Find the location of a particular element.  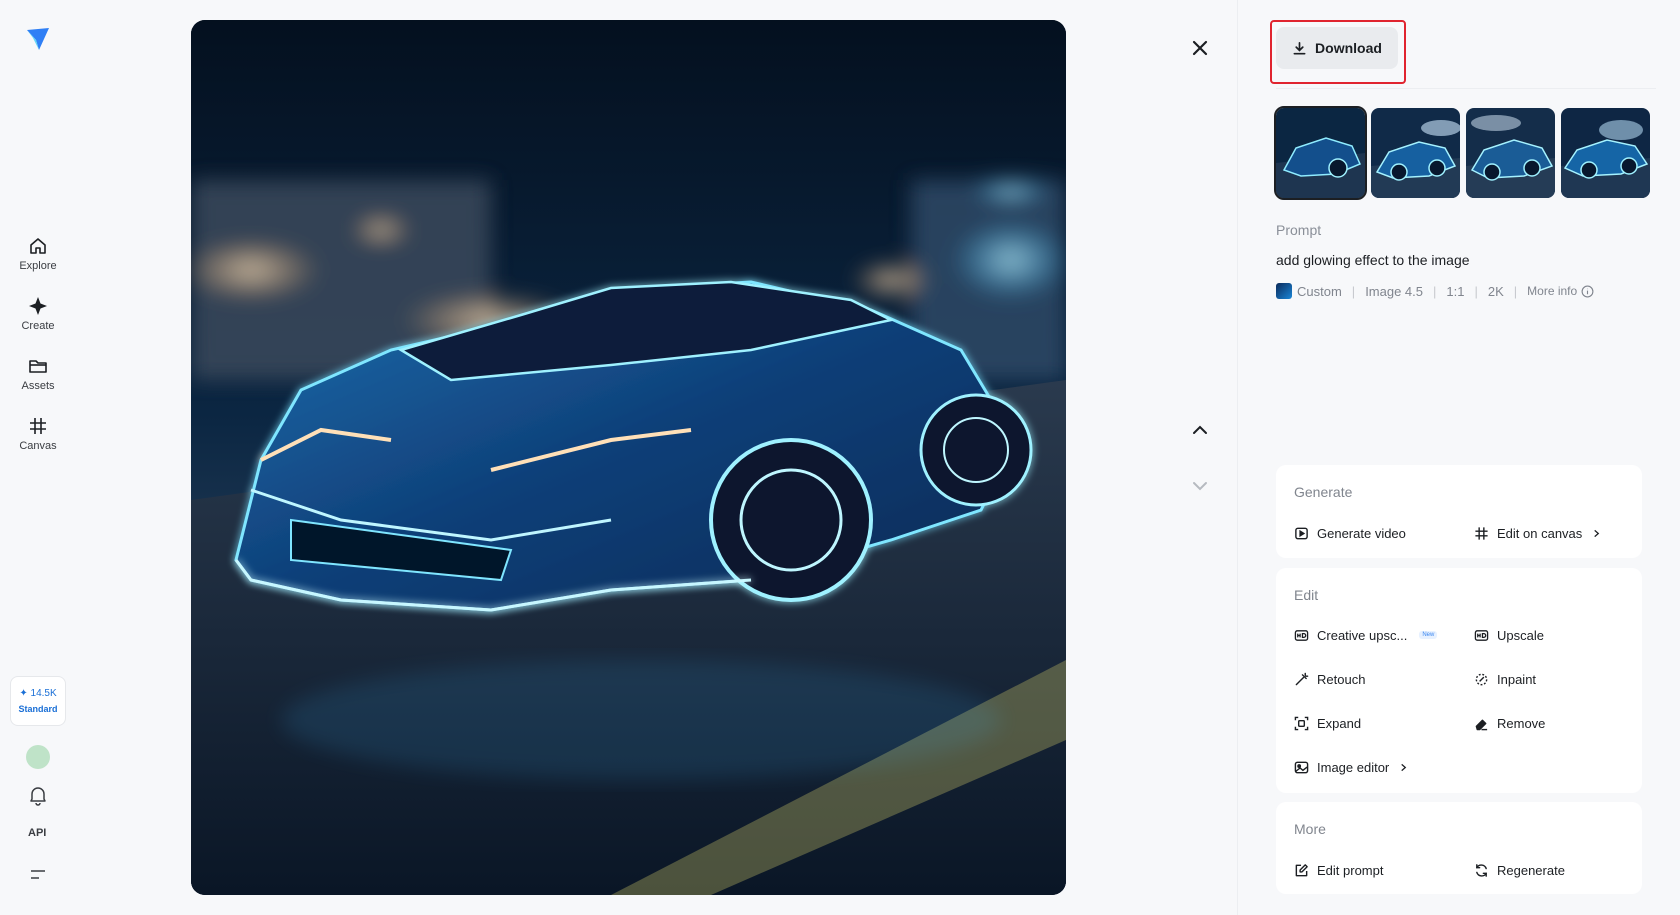

remove-label: Remove is located at coordinates (1521, 723).